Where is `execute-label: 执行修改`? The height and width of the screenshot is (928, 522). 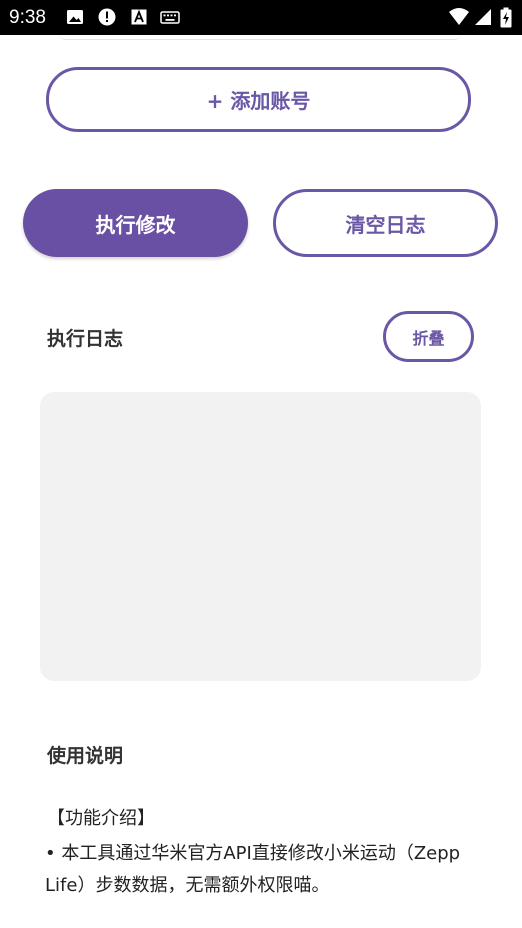
execute-label: 执行修改 is located at coordinates (135, 224).